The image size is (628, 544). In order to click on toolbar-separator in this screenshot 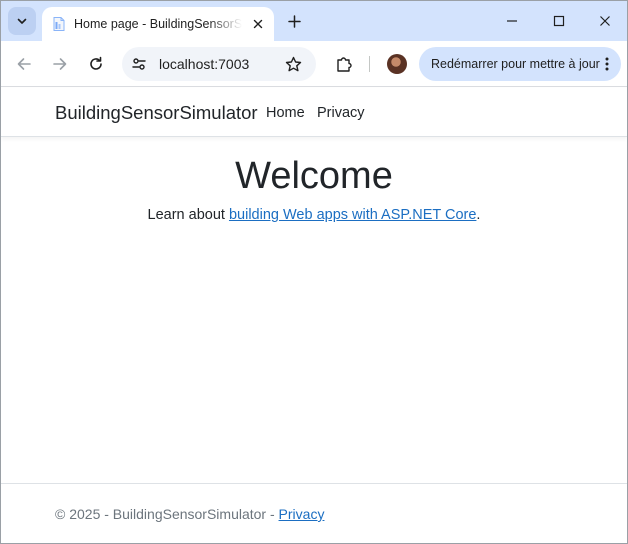, I will do `click(369, 64)`.